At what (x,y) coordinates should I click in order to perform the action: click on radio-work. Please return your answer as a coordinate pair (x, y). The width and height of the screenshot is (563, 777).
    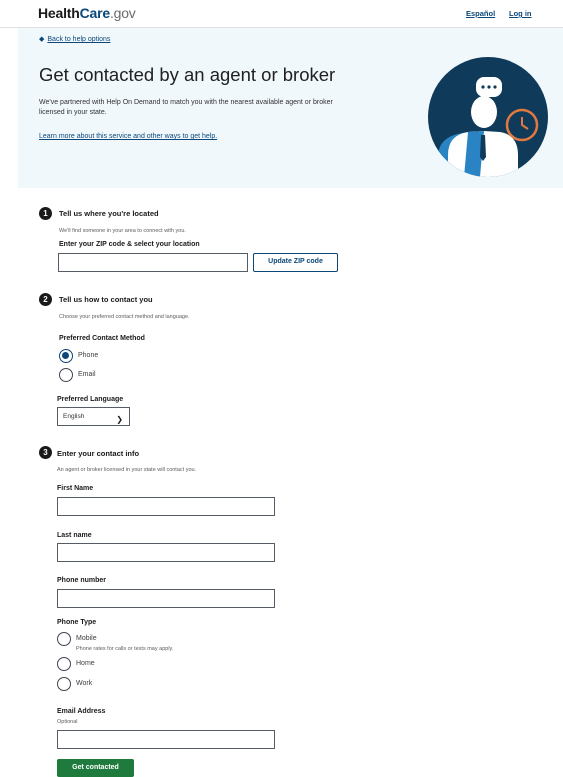
    Looking at the image, I should click on (64, 684).